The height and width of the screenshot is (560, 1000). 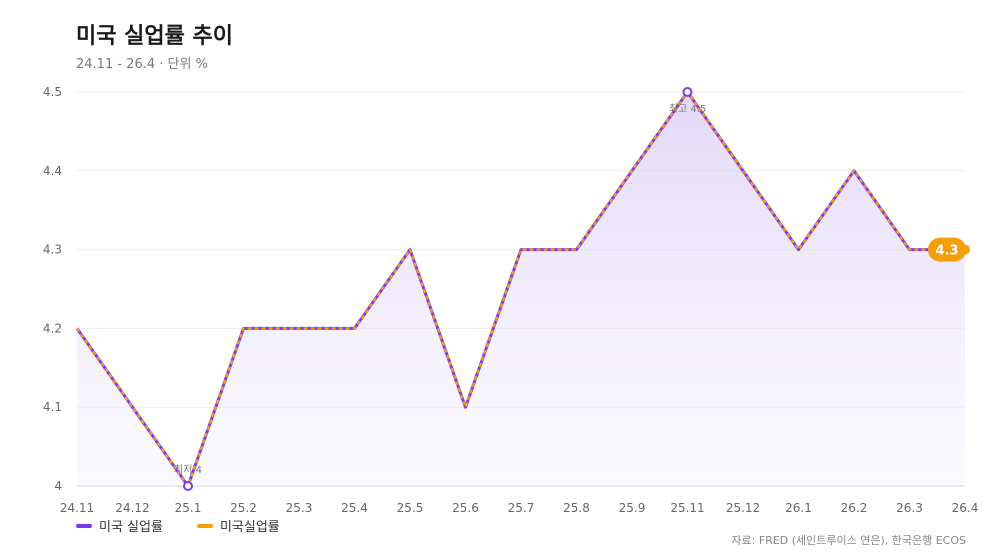 What do you see at coordinates (465, 508) in the screenshot?
I see `x-tick-label: 25.6` at bounding box center [465, 508].